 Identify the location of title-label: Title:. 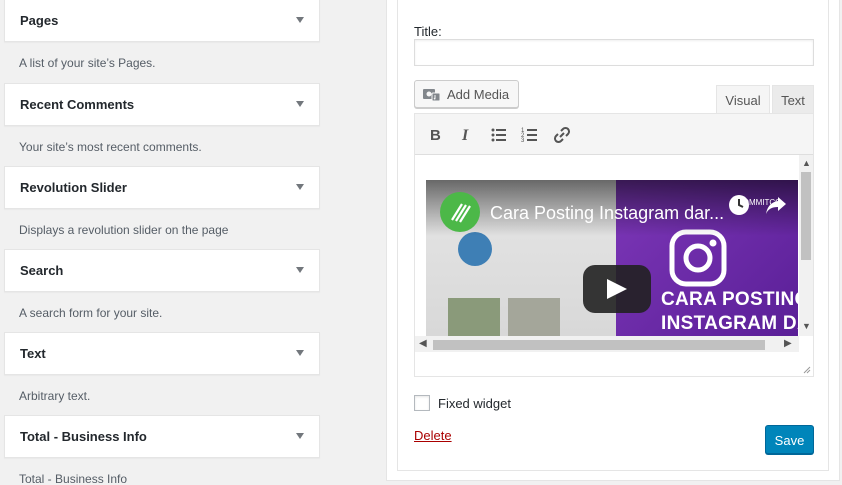
(428, 31).